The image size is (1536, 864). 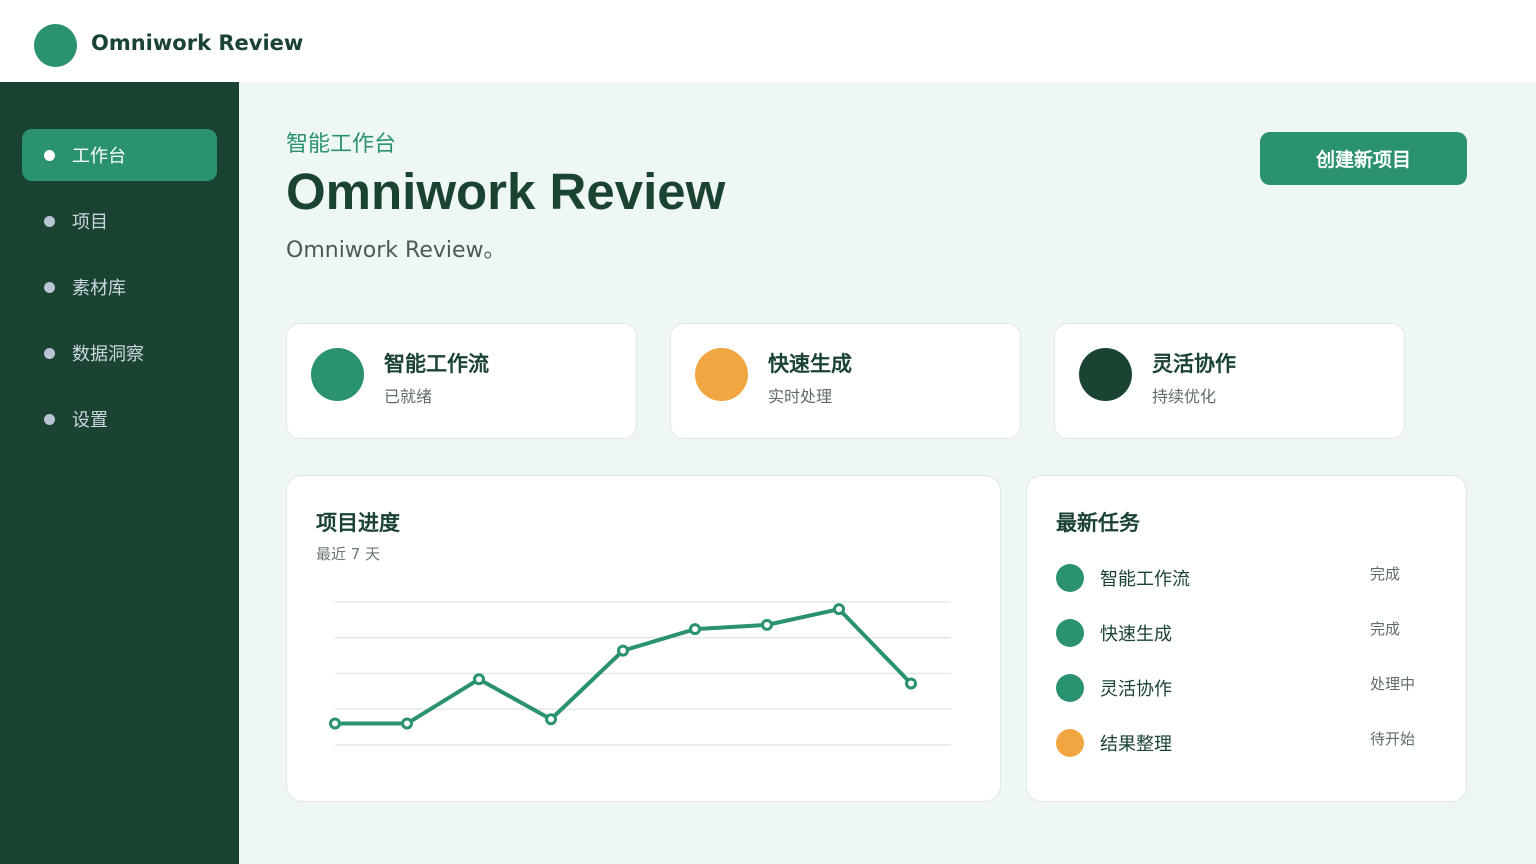 What do you see at coordinates (108, 354) in the screenshot?
I see `sidebar-item-label: 数据洞察` at bounding box center [108, 354].